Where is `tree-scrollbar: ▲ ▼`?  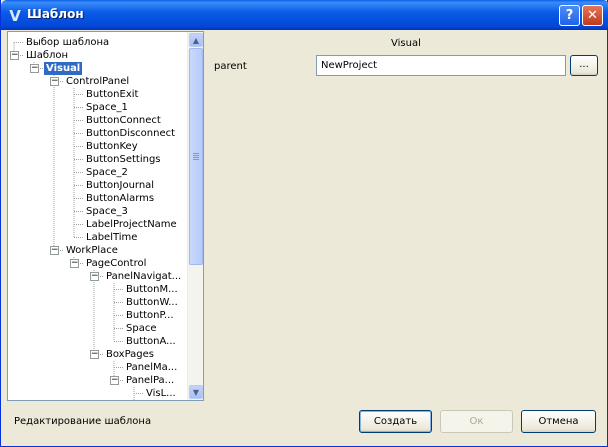
tree-scrollbar: ▲ ▼ is located at coordinates (195, 216).